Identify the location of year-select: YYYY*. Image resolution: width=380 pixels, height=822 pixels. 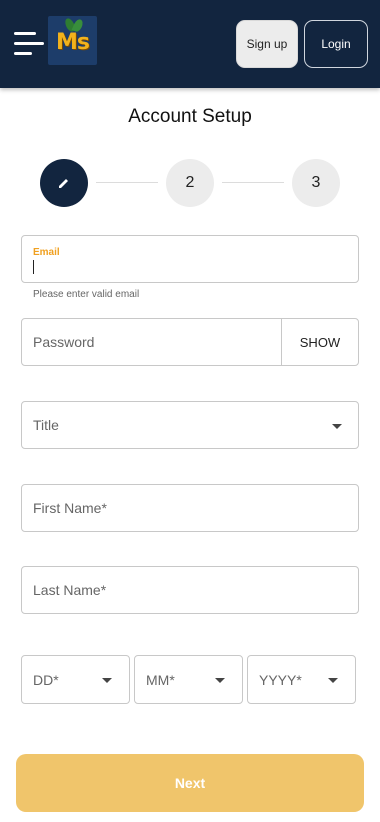
(301, 679).